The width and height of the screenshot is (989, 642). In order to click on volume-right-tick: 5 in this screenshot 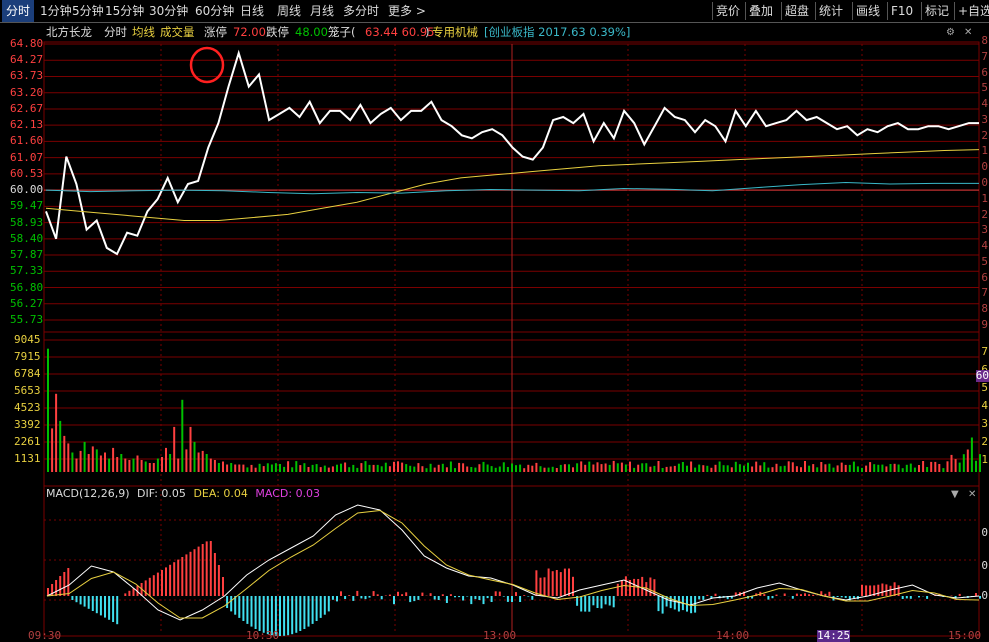, I will do `click(984, 388)`.